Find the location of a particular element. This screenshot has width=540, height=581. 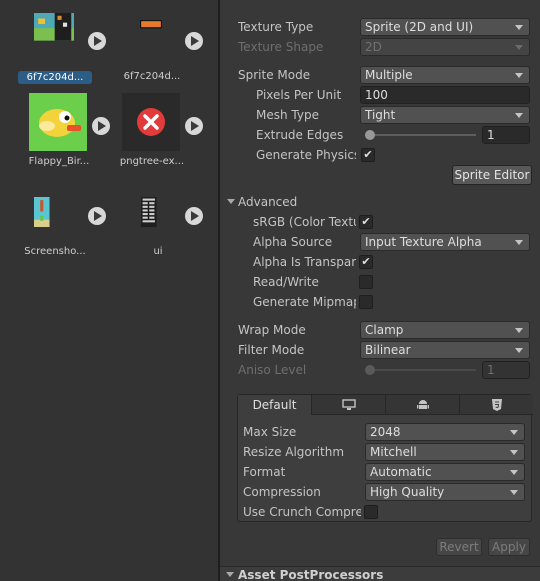

asset-postprocessors-section: Asset PostProcessors is located at coordinates (380, 573).